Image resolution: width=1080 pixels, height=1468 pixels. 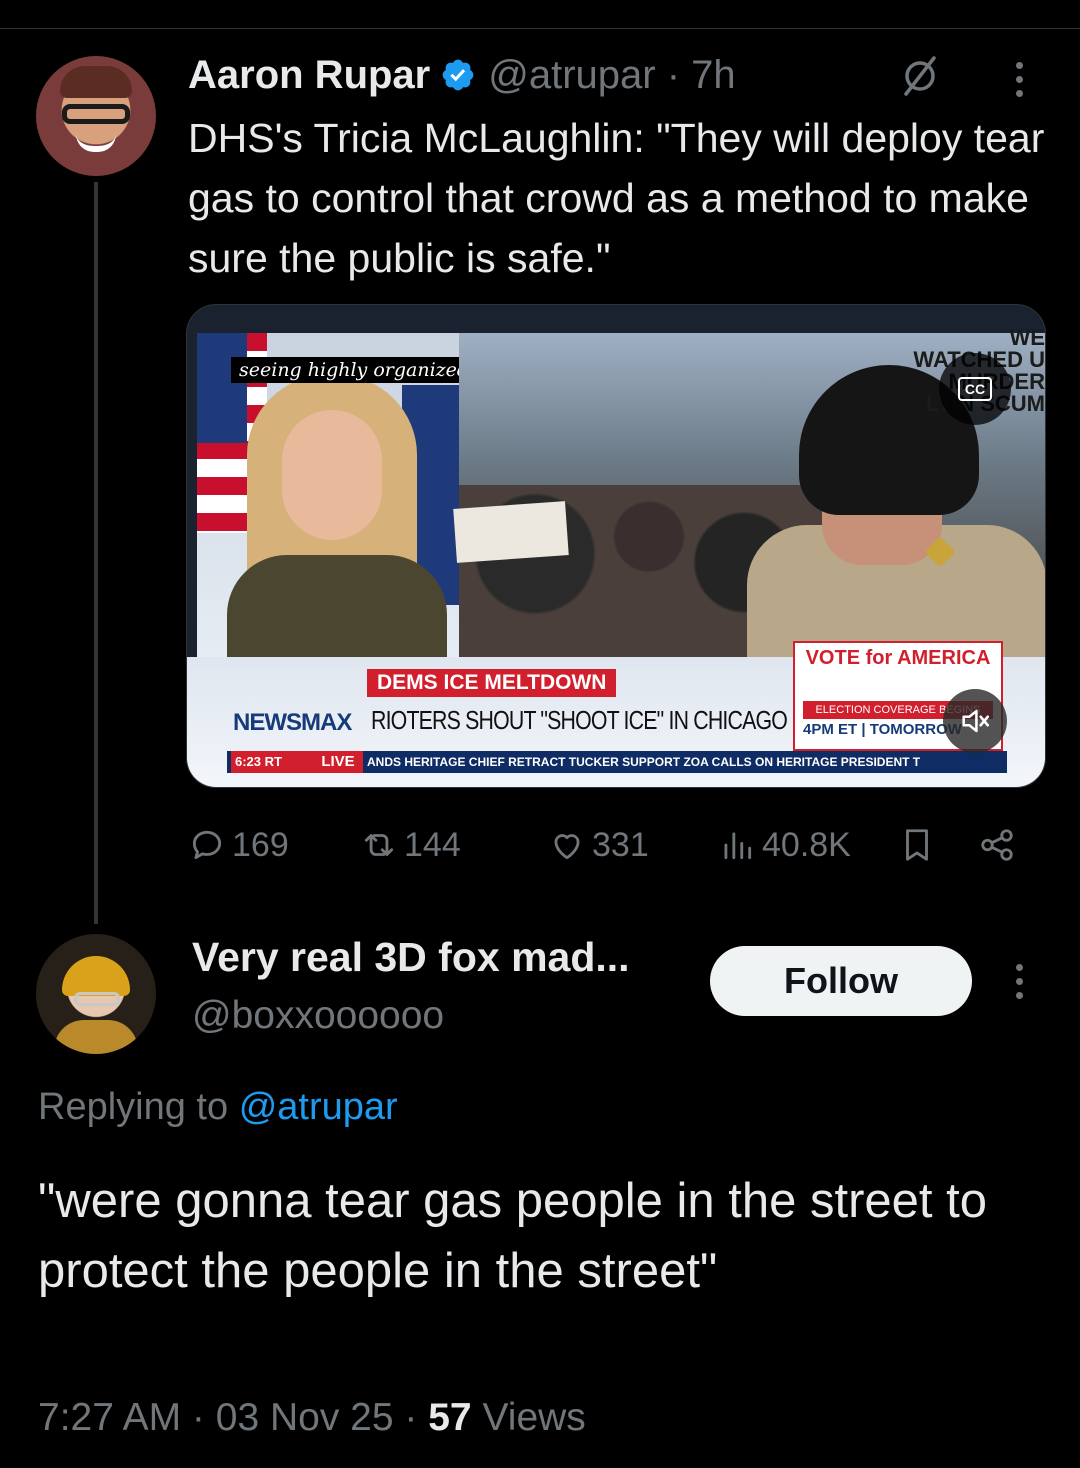 I want to click on thread-connector-line, so click(x=96, y=553).